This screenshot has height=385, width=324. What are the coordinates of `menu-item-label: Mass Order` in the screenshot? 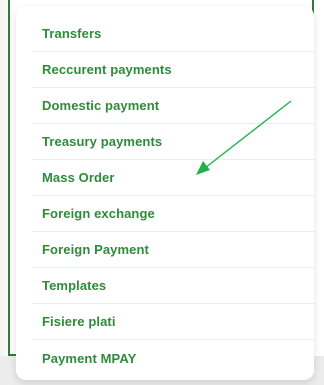 It's located at (78, 177).